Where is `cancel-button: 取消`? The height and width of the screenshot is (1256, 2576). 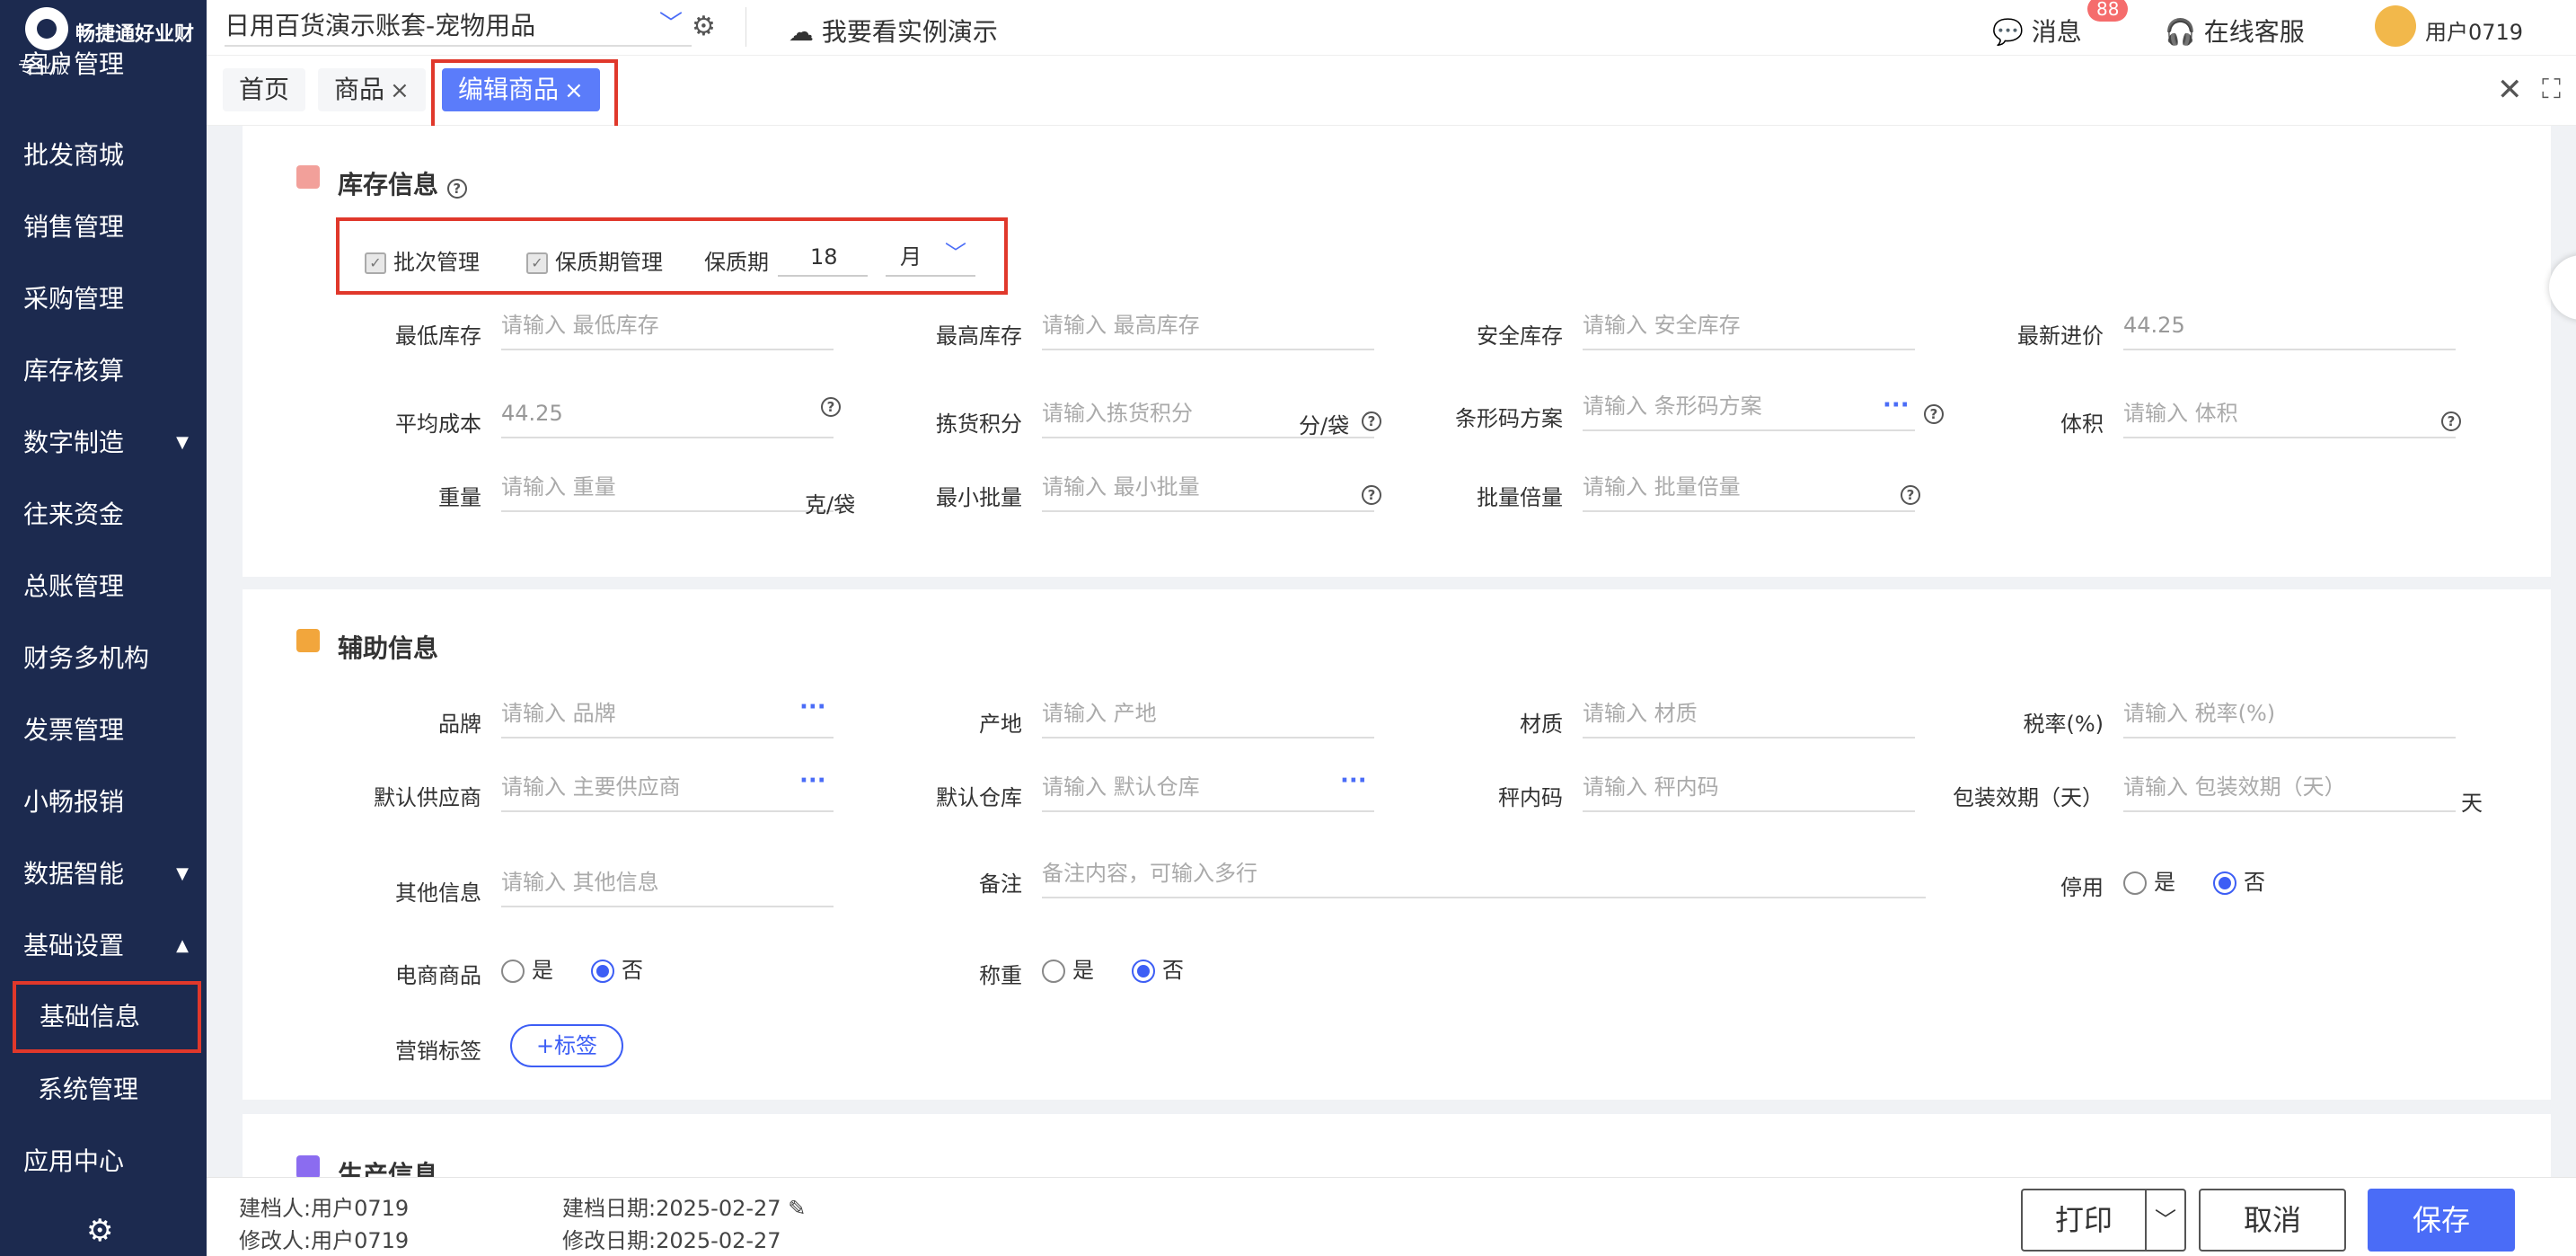 cancel-button: 取消 is located at coordinates (2272, 1220).